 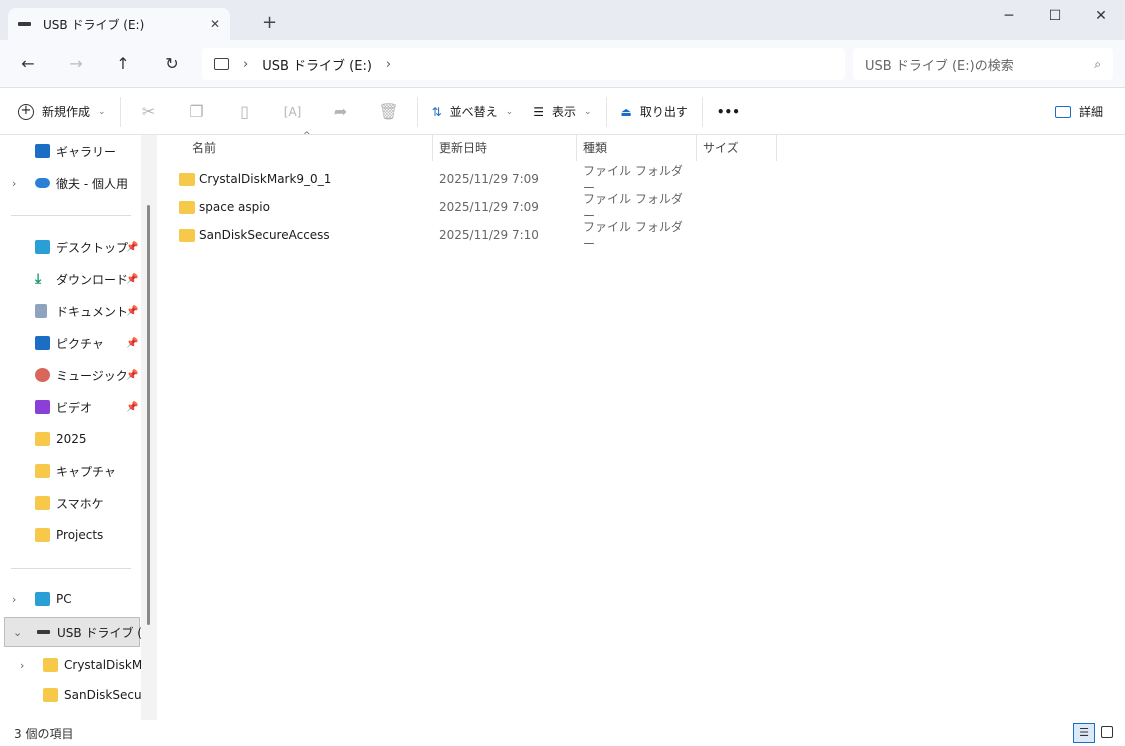 I want to click on share-button: ➦, so click(x=341, y=112).